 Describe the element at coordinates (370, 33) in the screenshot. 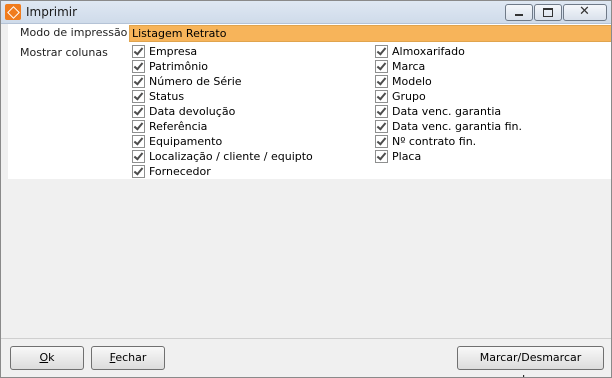

I see `print-mode-select: Listagem Retrato` at that location.